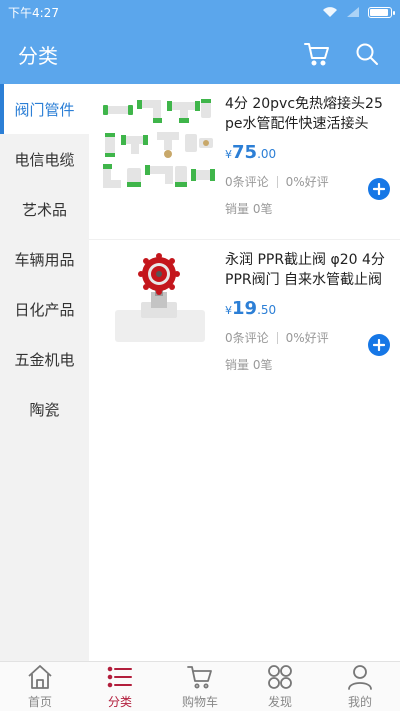 The height and width of the screenshot is (711, 400). I want to click on price-integer: 75, so click(245, 152).